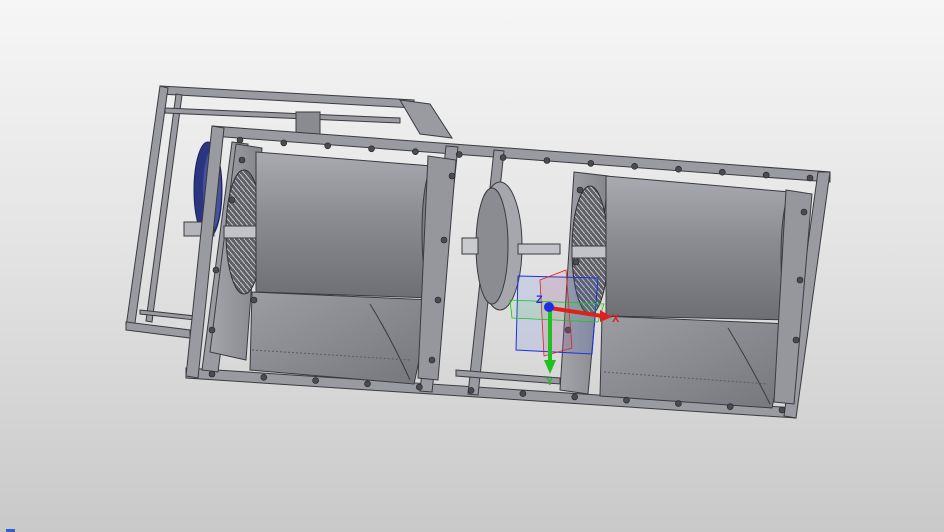 Image resolution: width=944 pixels, height=532 pixels. What do you see at coordinates (686, 290) in the screenshot?
I see `right-blower` at bounding box center [686, 290].